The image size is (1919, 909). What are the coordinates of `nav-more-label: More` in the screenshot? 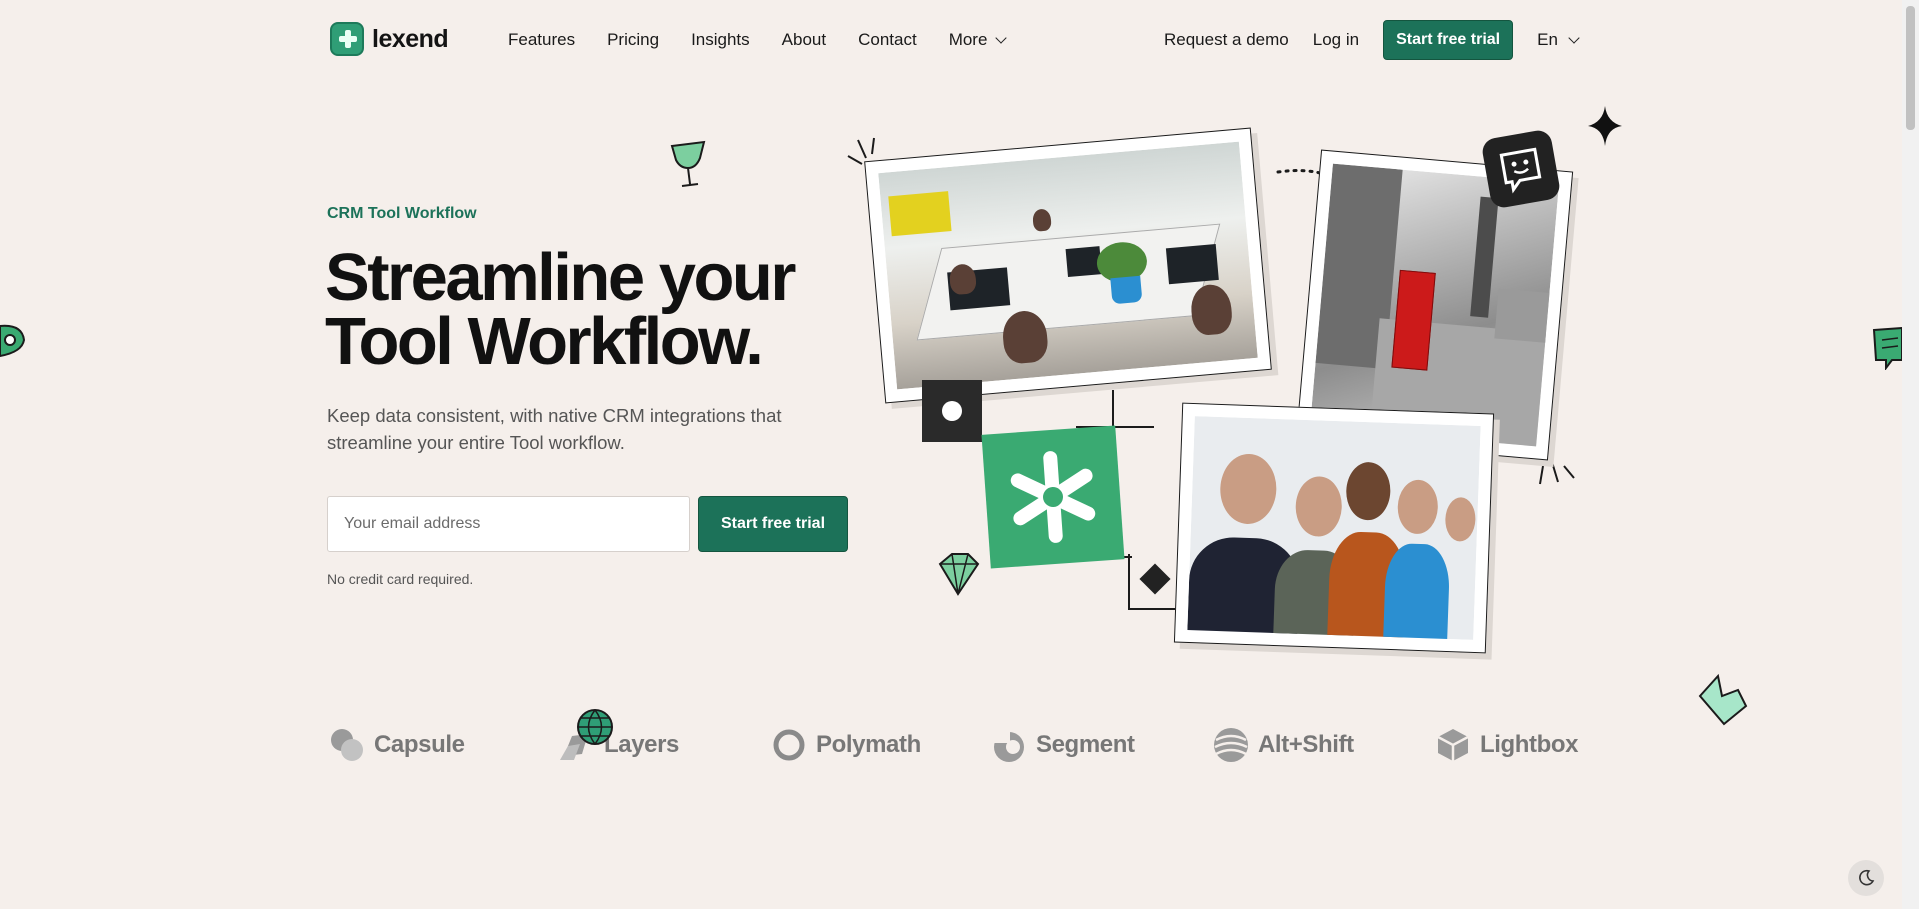 It's located at (968, 39).